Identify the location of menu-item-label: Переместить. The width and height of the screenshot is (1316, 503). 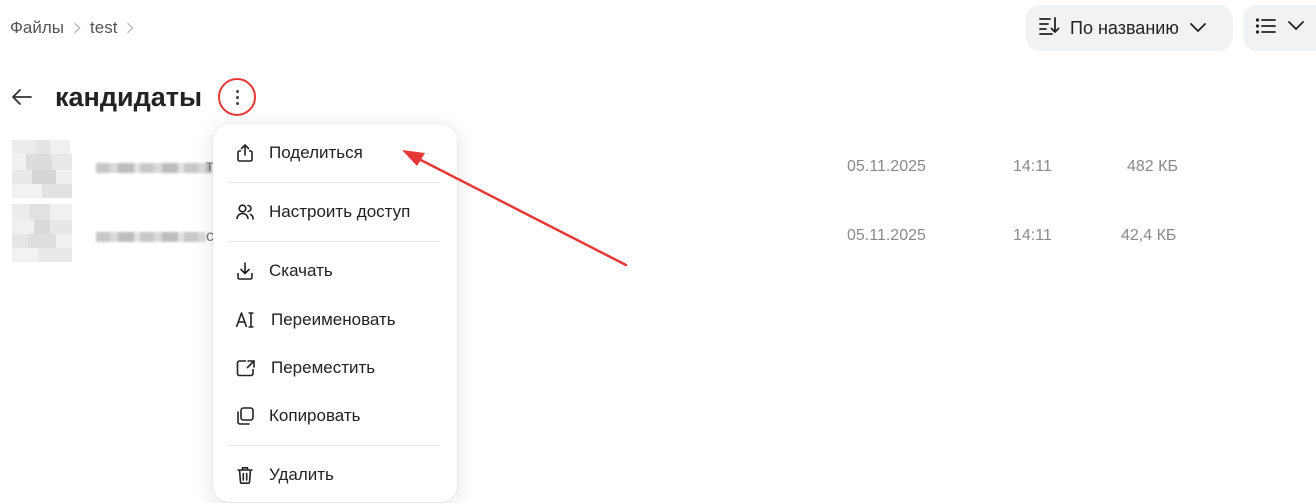
(323, 367).